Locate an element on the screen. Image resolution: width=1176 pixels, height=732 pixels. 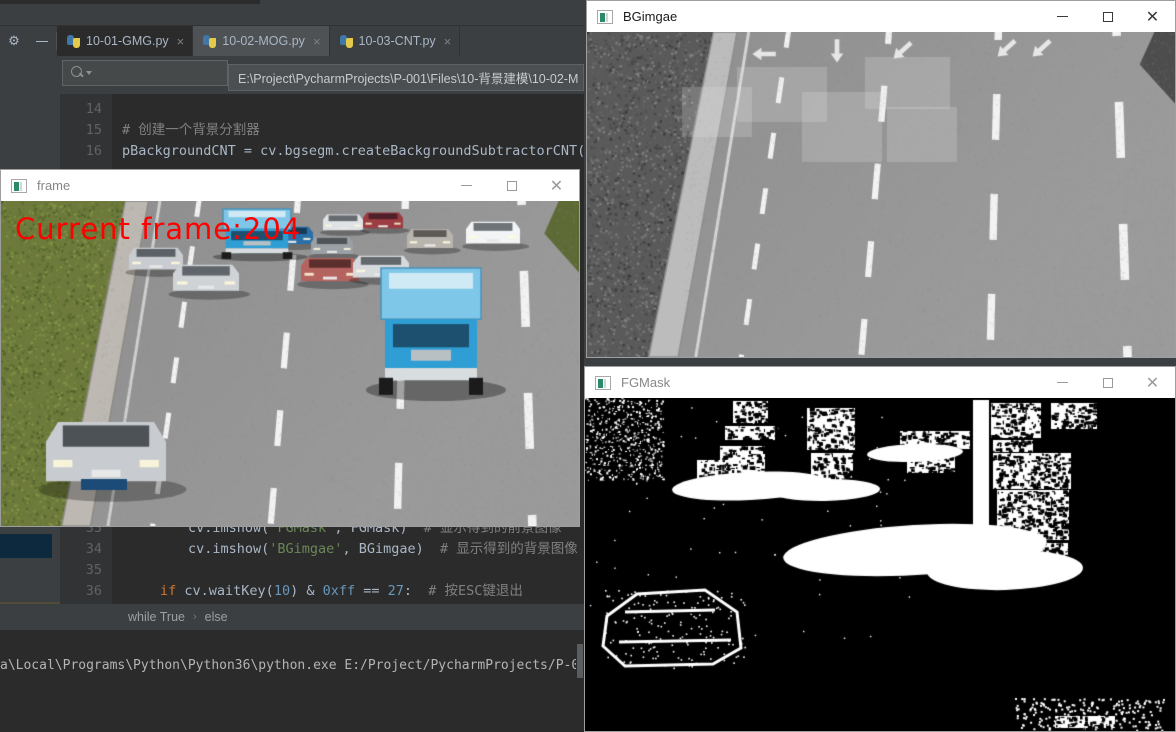
code-operator: == is located at coordinates (371, 591).